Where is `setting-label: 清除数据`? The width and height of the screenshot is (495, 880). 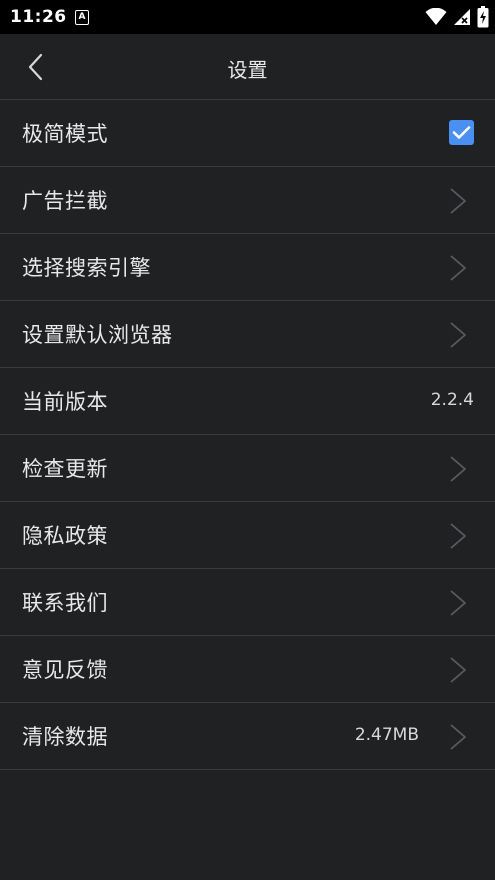 setting-label: 清除数据 is located at coordinates (65, 737).